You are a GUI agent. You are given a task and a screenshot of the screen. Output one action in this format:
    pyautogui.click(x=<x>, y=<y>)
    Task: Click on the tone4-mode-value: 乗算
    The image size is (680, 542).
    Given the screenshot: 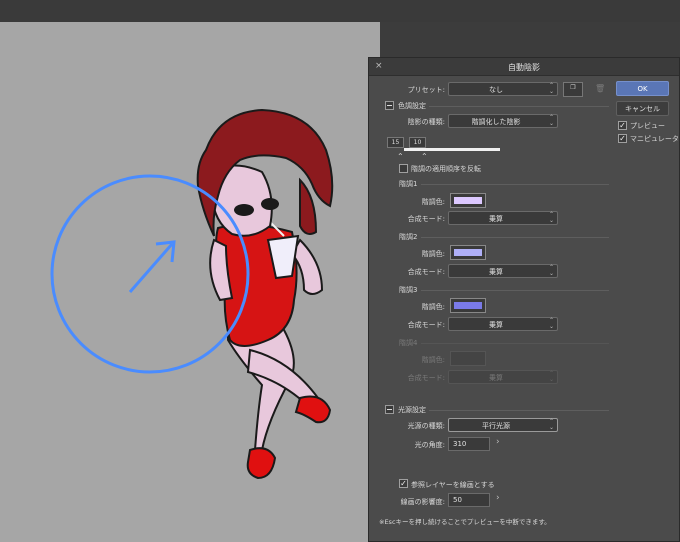 What is the action you would take?
    pyautogui.click(x=496, y=378)
    